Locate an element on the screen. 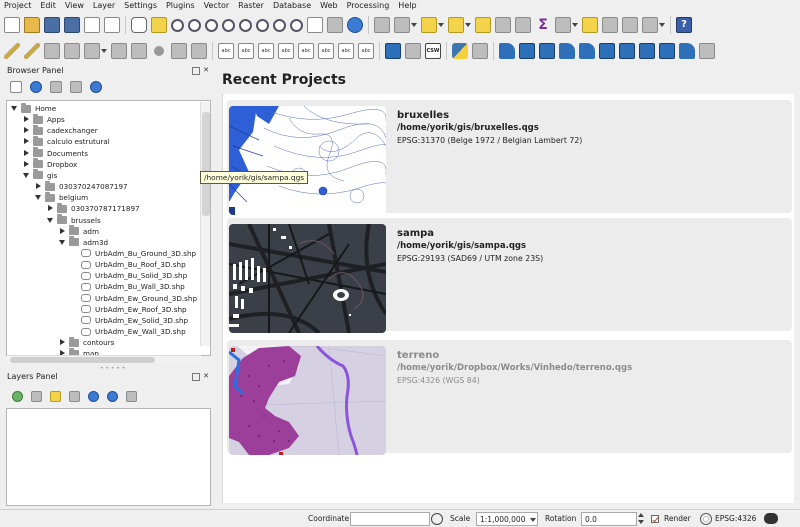 The width and height of the screenshot is (800, 527). new-map-view-icon is located at coordinates (315, 25).